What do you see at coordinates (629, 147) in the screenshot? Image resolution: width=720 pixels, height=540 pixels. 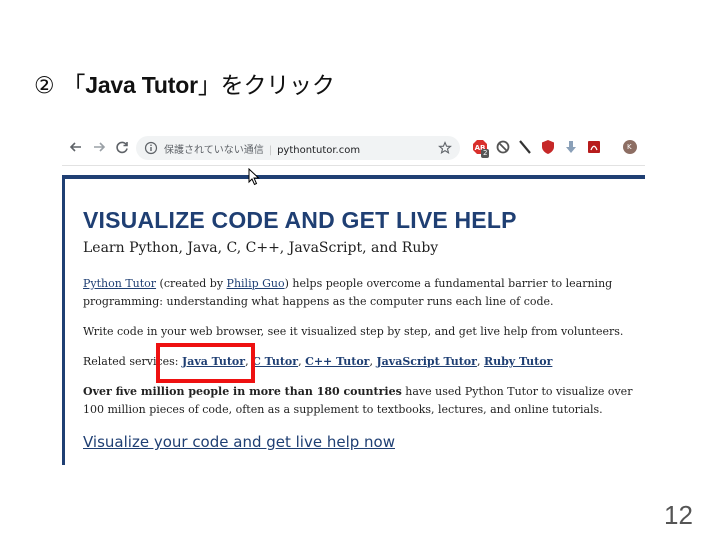 I see `profile-initial: K` at bounding box center [629, 147].